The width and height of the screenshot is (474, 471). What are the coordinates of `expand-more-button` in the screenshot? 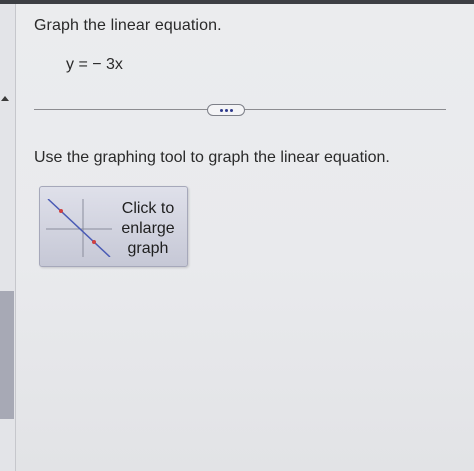 It's located at (226, 110).